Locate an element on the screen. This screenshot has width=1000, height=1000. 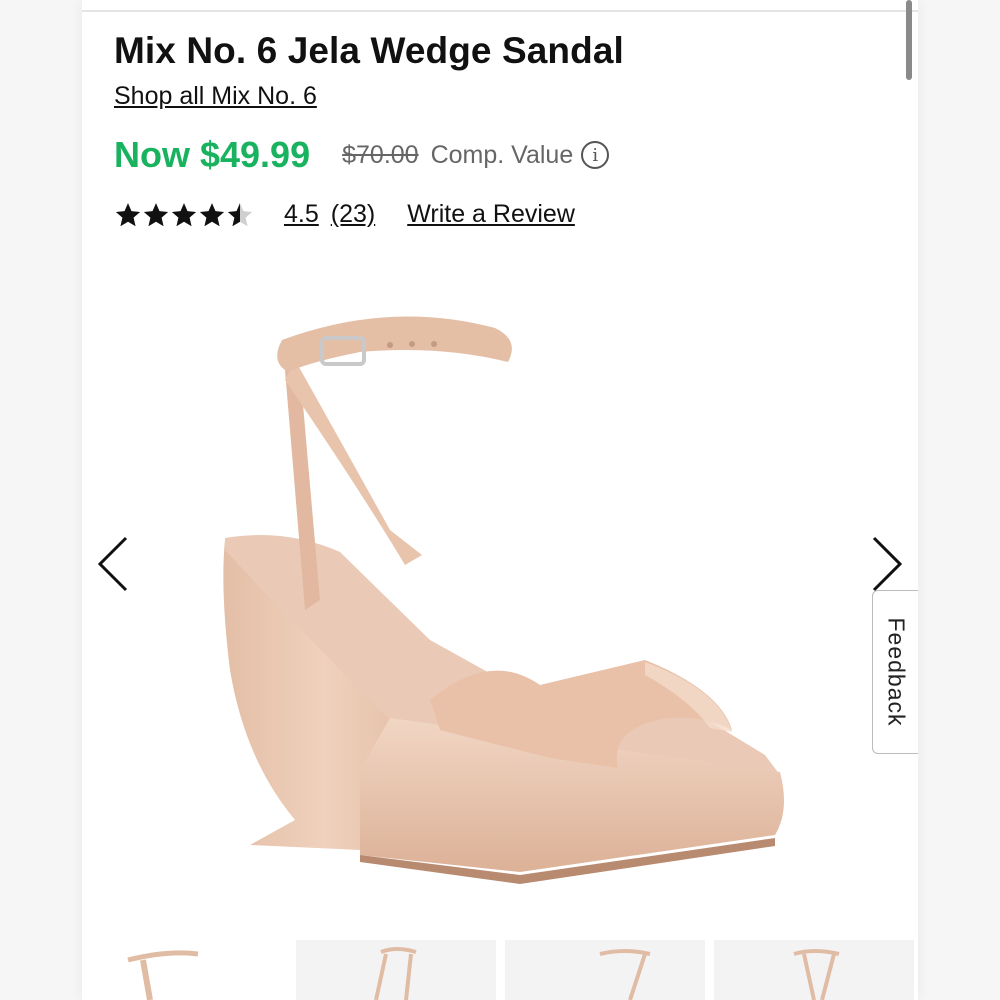
review-count-link: (23) is located at coordinates (353, 214).